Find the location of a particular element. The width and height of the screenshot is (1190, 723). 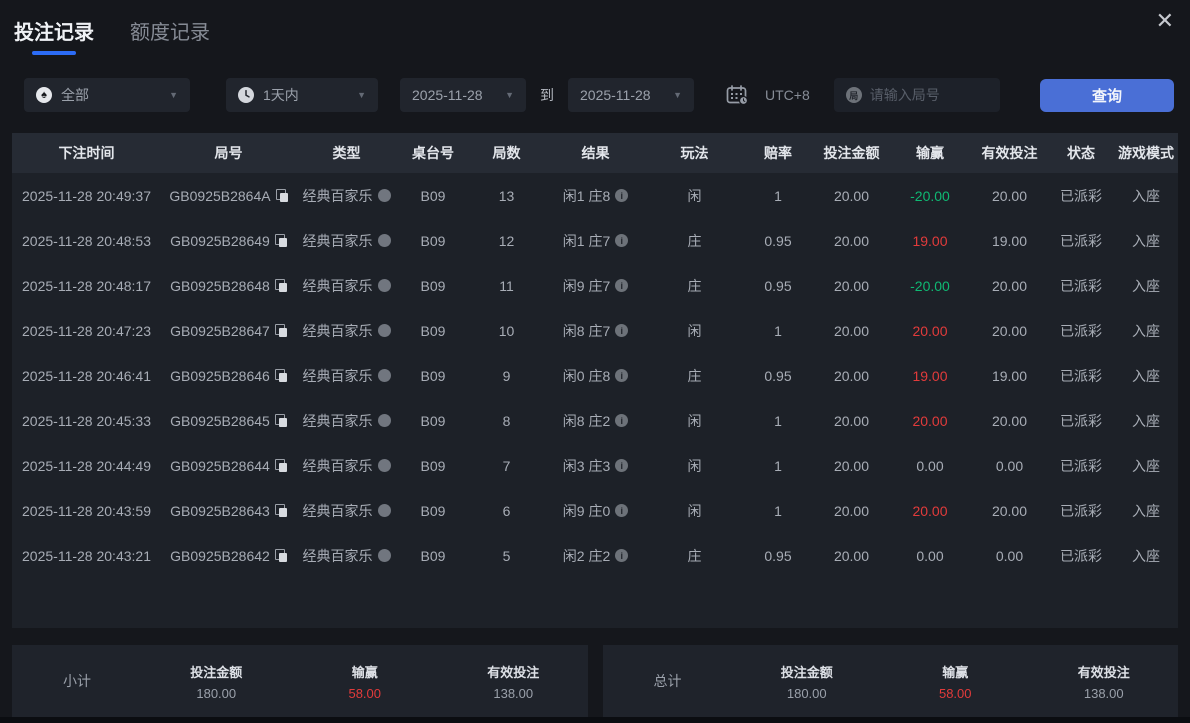

column-header: 输赢 is located at coordinates (930, 153).